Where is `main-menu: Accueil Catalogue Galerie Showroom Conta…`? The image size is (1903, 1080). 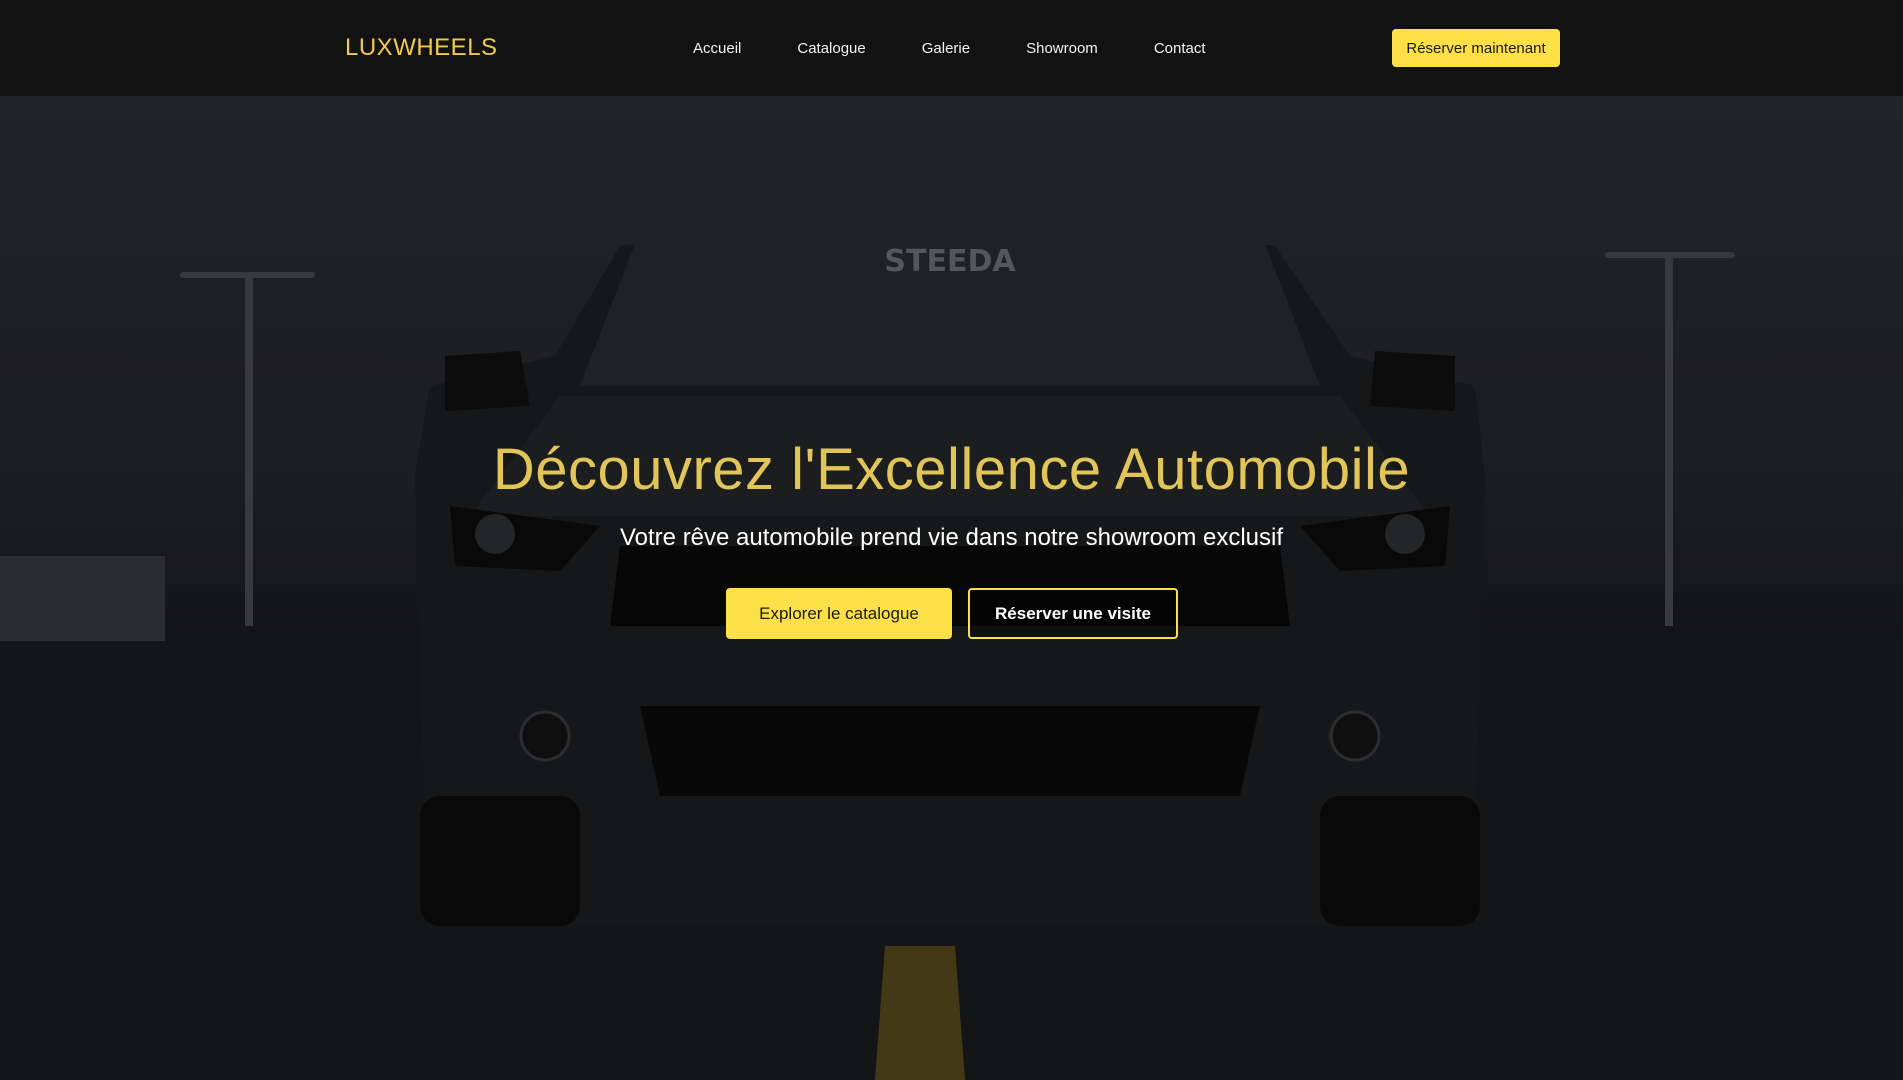
main-menu: Accueil Catalogue Galerie Showroom Conta… is located at coordinates (949, 48).